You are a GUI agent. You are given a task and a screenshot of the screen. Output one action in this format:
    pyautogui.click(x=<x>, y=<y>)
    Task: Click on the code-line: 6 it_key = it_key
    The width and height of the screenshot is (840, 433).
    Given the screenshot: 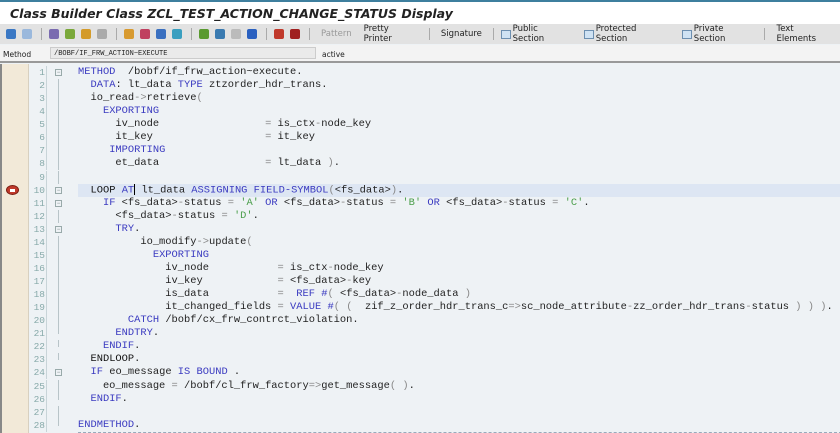 What is the action you would take?
    pyautogui.click(x=421, y=138)
    